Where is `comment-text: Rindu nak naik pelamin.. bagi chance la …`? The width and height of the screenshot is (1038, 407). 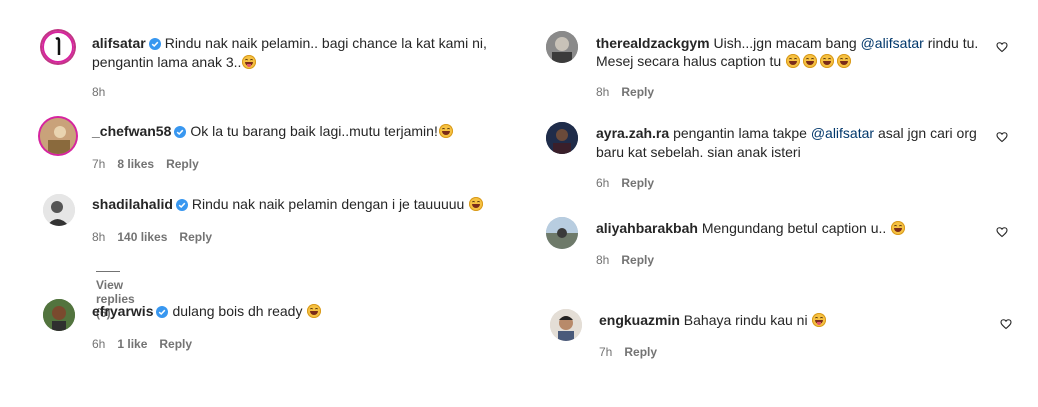 comment-text: Rindu nak naik pelamin.. bagi chance la … is located at coordinates (325, 43).